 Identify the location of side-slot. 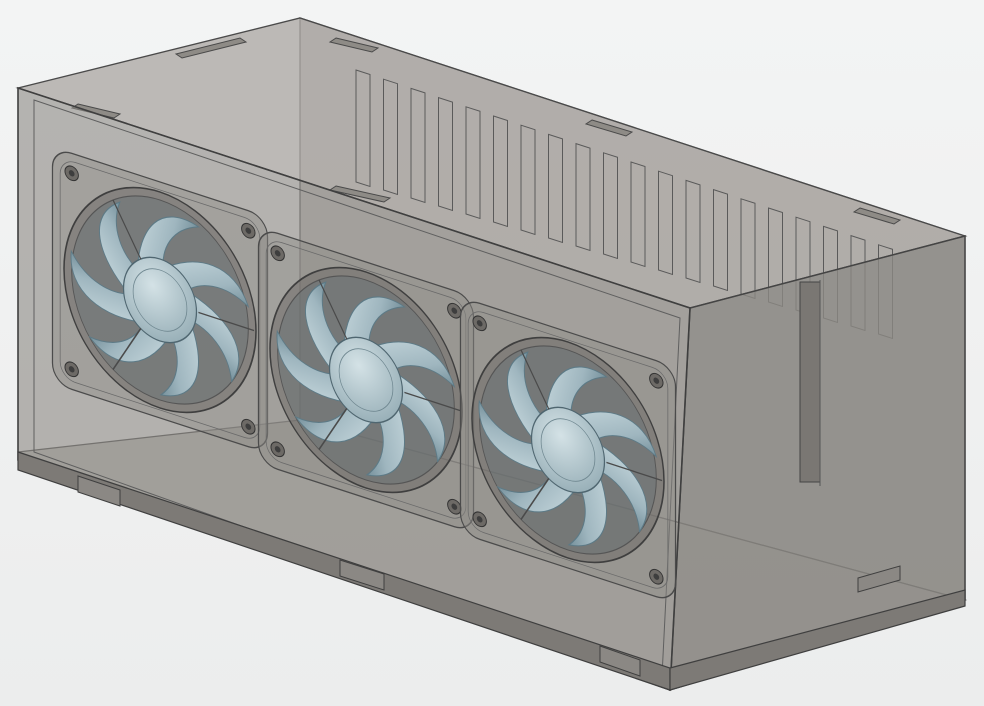
(810, 382).